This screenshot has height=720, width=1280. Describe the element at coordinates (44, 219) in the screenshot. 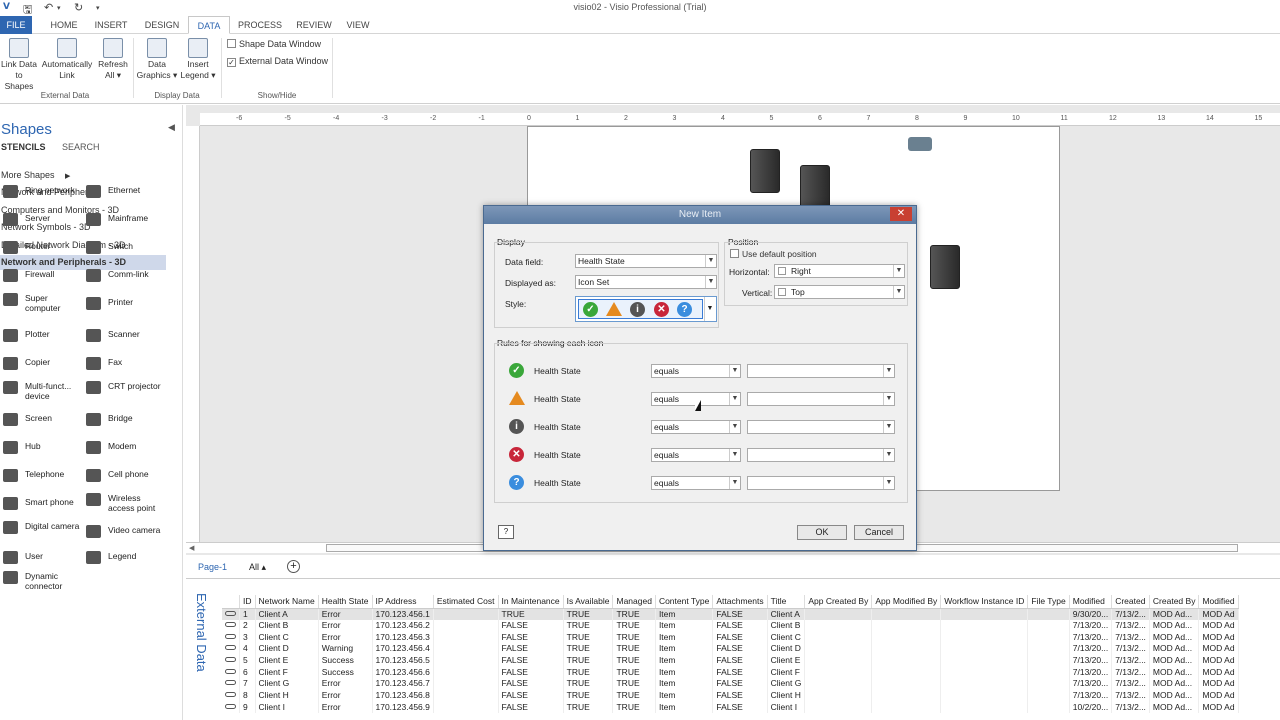

I see `shape-master-item: Server` at that location.